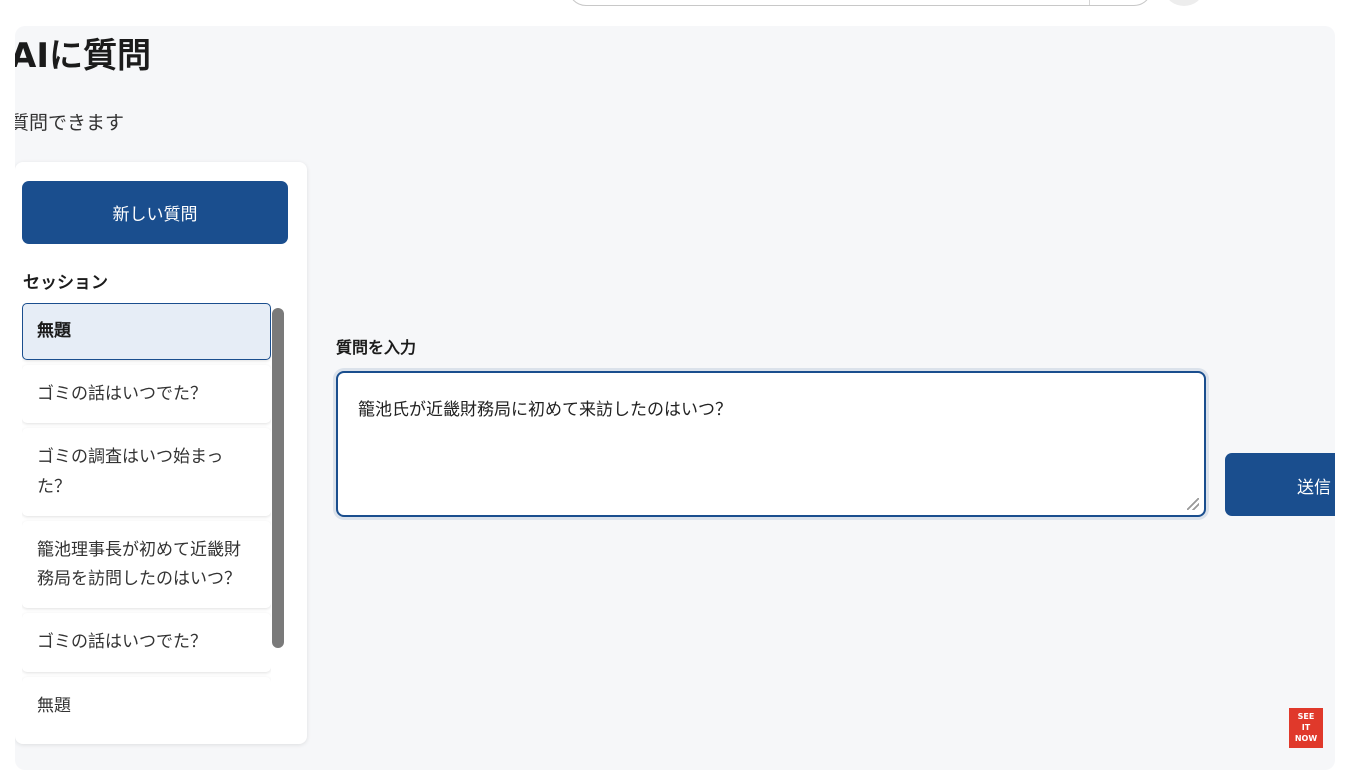  I want to click on session-heading: セッション, so click(65, 283).